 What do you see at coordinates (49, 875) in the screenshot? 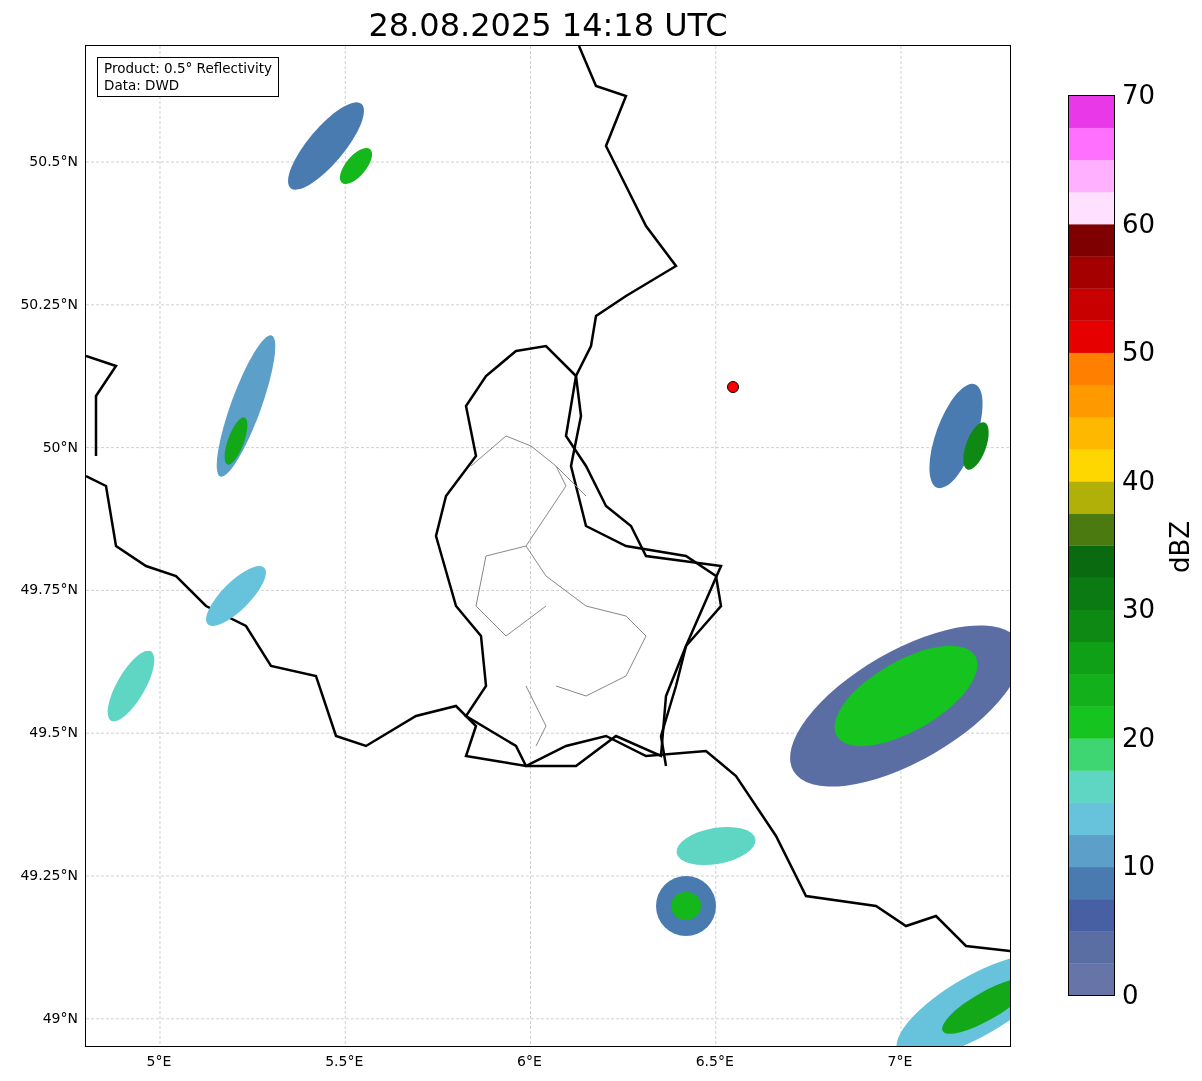
I see `latitude-label: 49.25°N` at bounding box center [49, 875].